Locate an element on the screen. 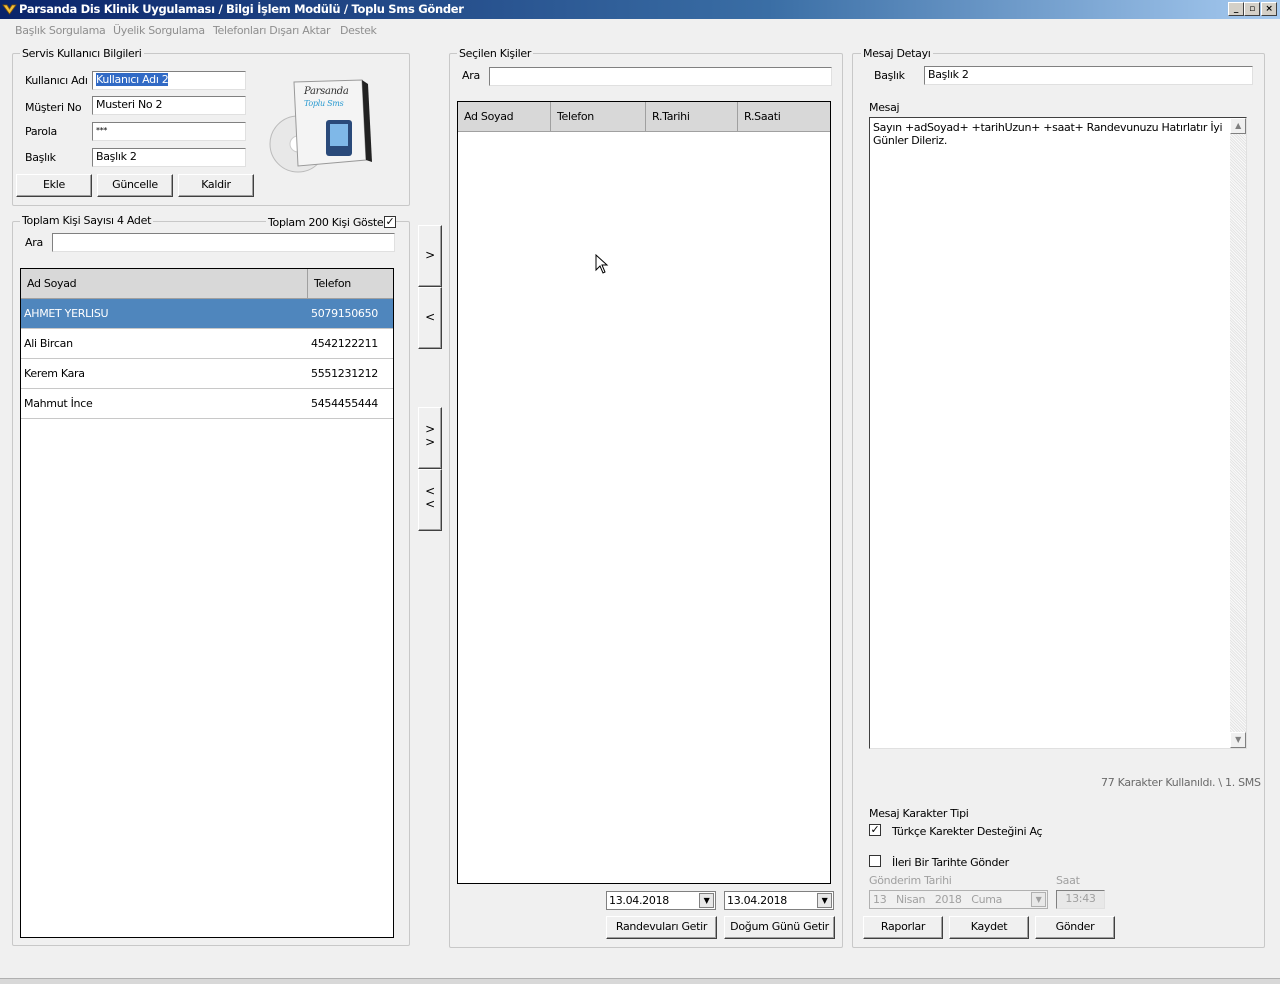  send-date-picker: 13 Nisan 2018 Cuma ▼ is located at coordinates (958, 899).